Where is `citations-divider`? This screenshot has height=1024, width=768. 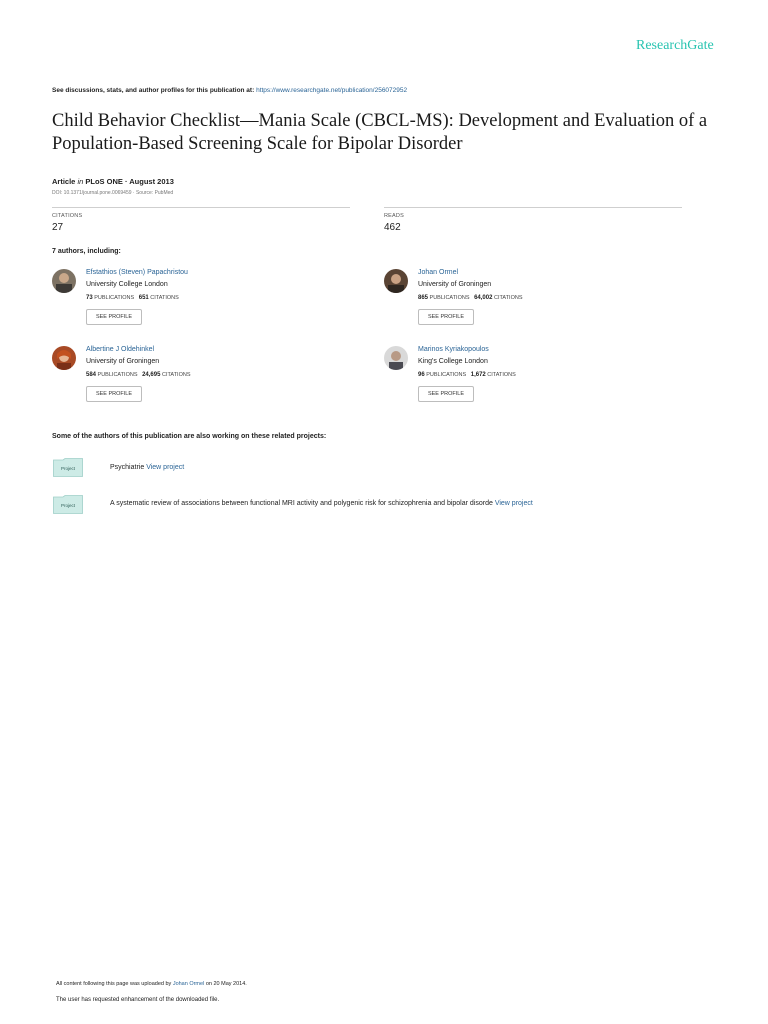 citations-divider is located at coordinates (201, 207).